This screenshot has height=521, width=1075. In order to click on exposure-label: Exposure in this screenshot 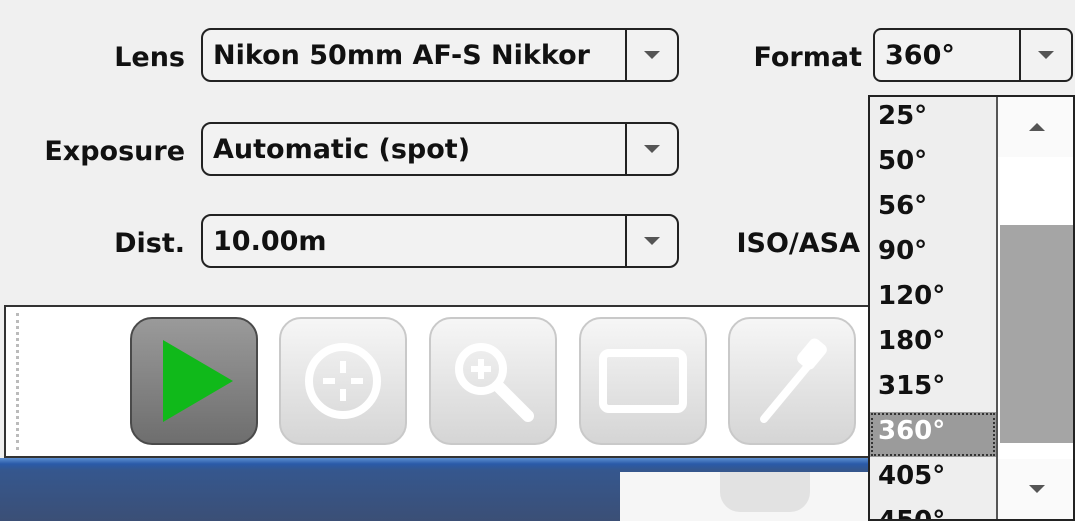, I will do `click(114, 151)`.